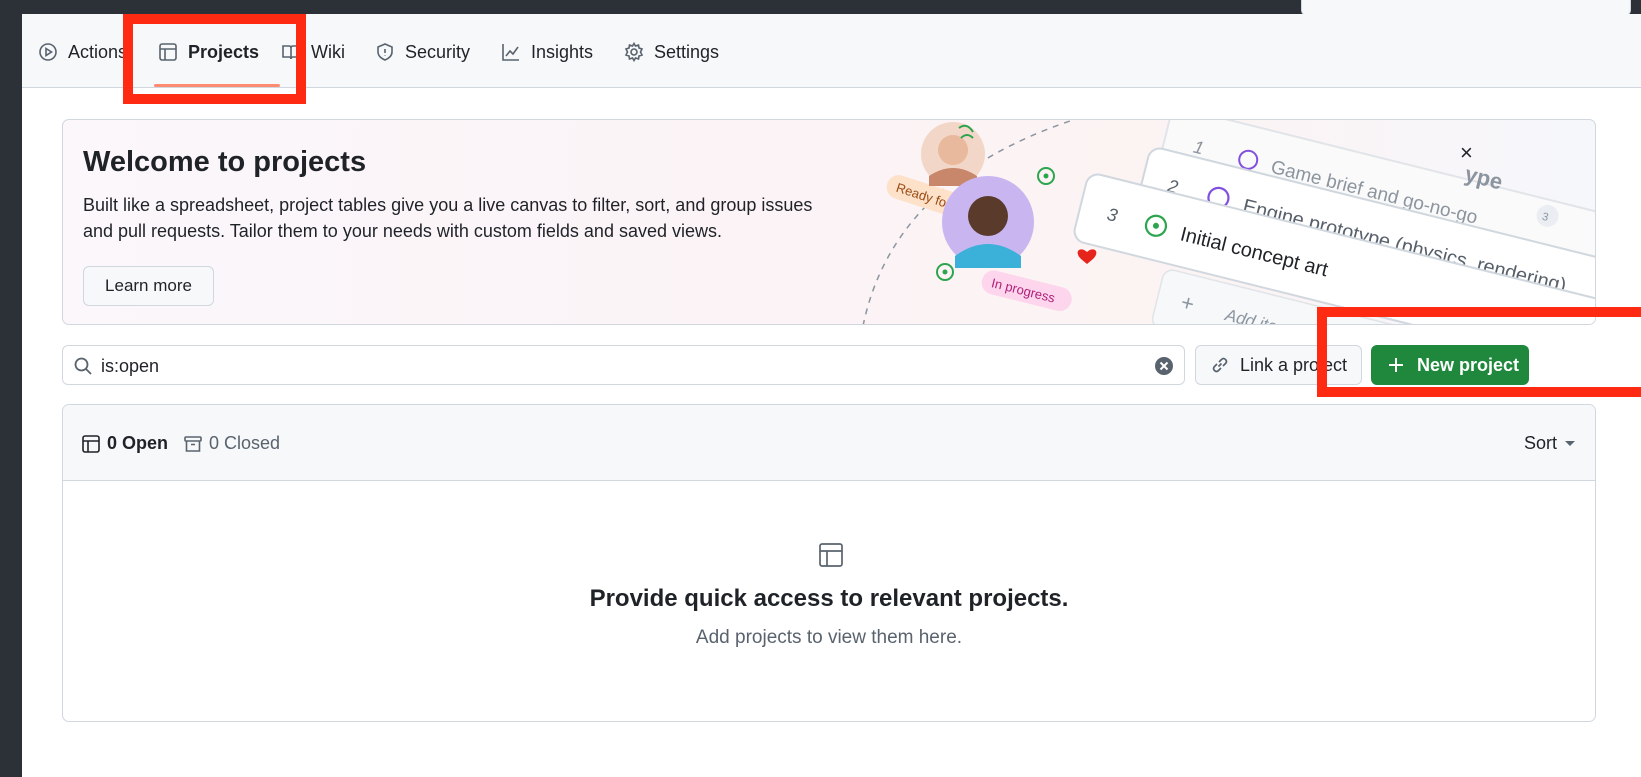  What do you see at coordinates (385, 52) in the screenshot?
I see `shield-icon` at bounding box center [385, 52].